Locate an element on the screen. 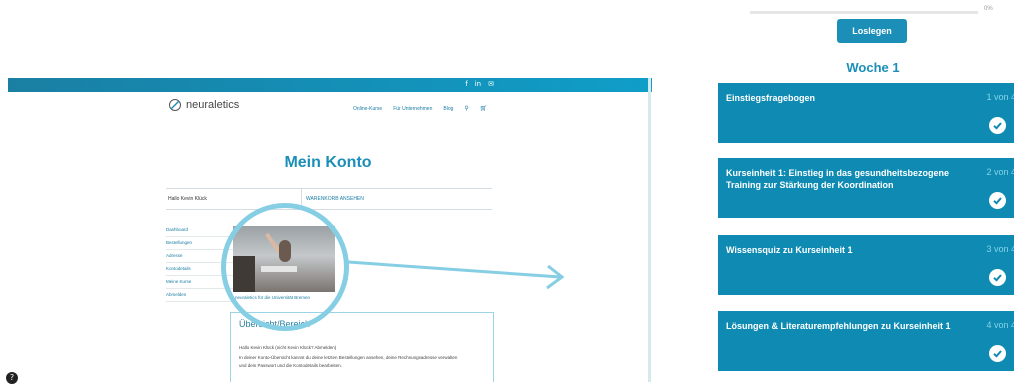 Image resolution: width=1014 pixels, height=384 pixels. divider is located at coordinates (649, 230).